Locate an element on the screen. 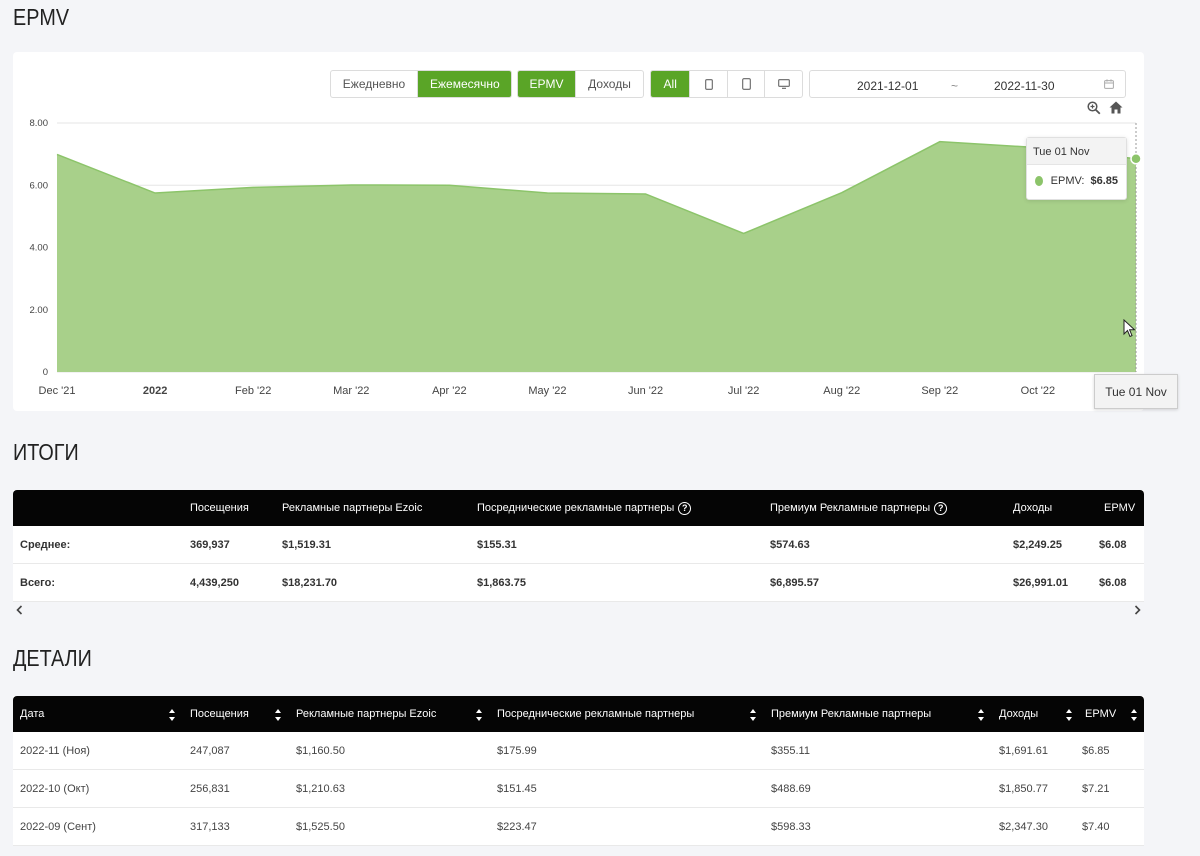 The height and width of the screenshot is (856, 1200). totals-title: ИТОГИ is located at coordinates (46, 452).